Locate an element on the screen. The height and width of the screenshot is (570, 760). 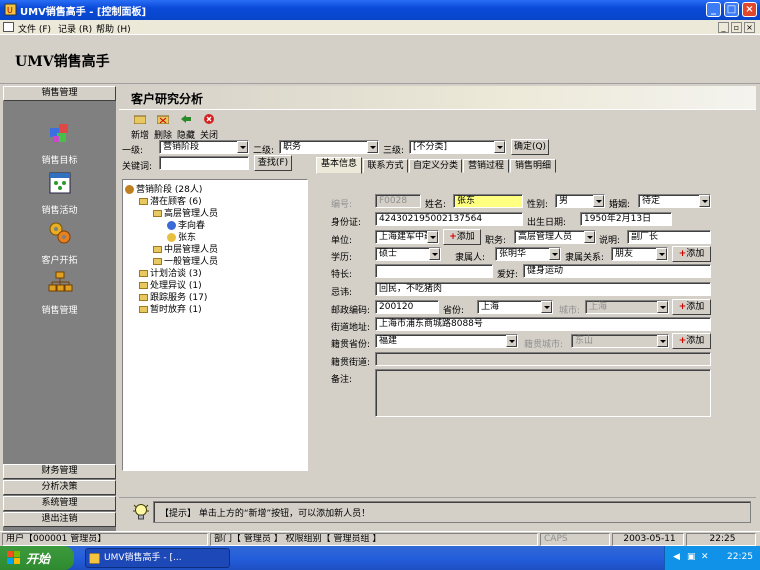
name-field: 张东 is located at coordinates (488, 201).